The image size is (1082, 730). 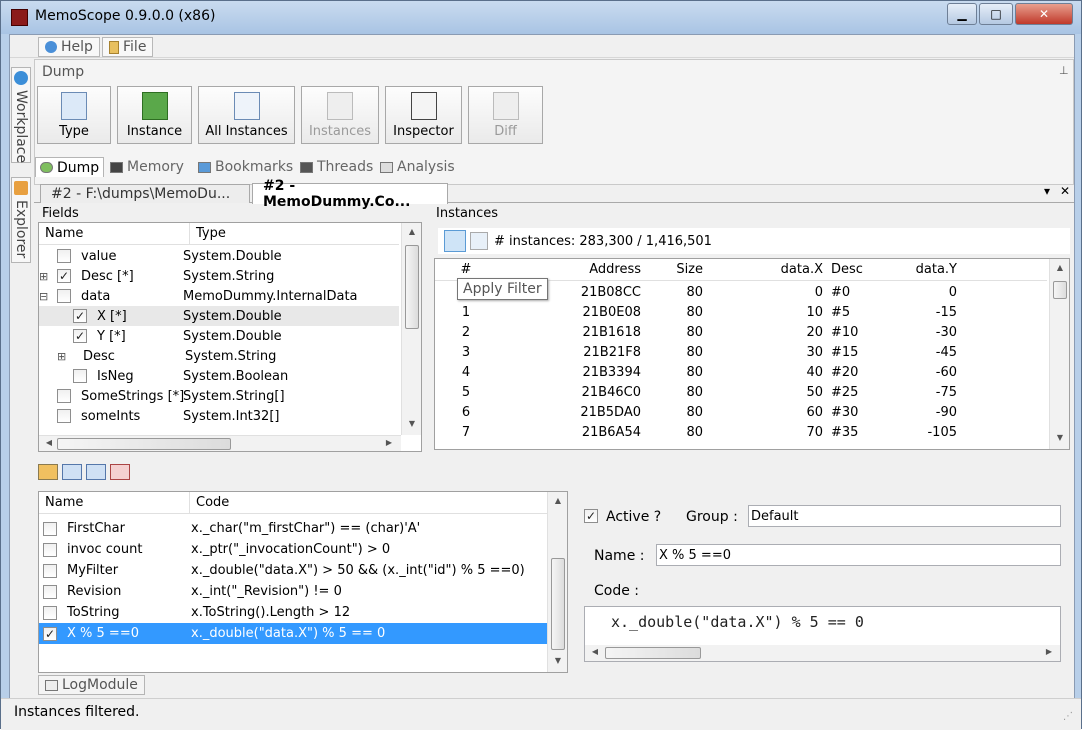 I want to click on apply-filter-icon, so click(x=455, y=241).